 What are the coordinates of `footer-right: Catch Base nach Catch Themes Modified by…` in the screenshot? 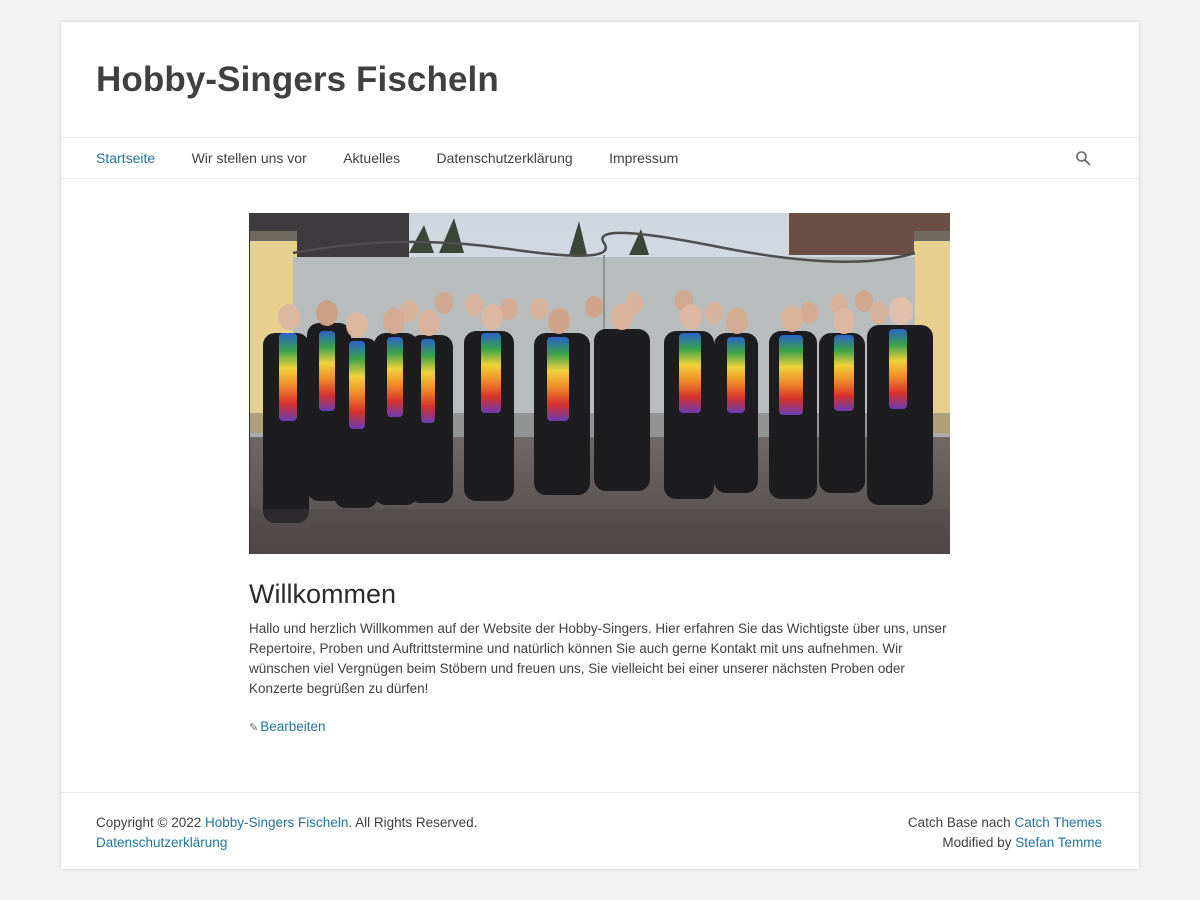 It's located at (1005, 833).